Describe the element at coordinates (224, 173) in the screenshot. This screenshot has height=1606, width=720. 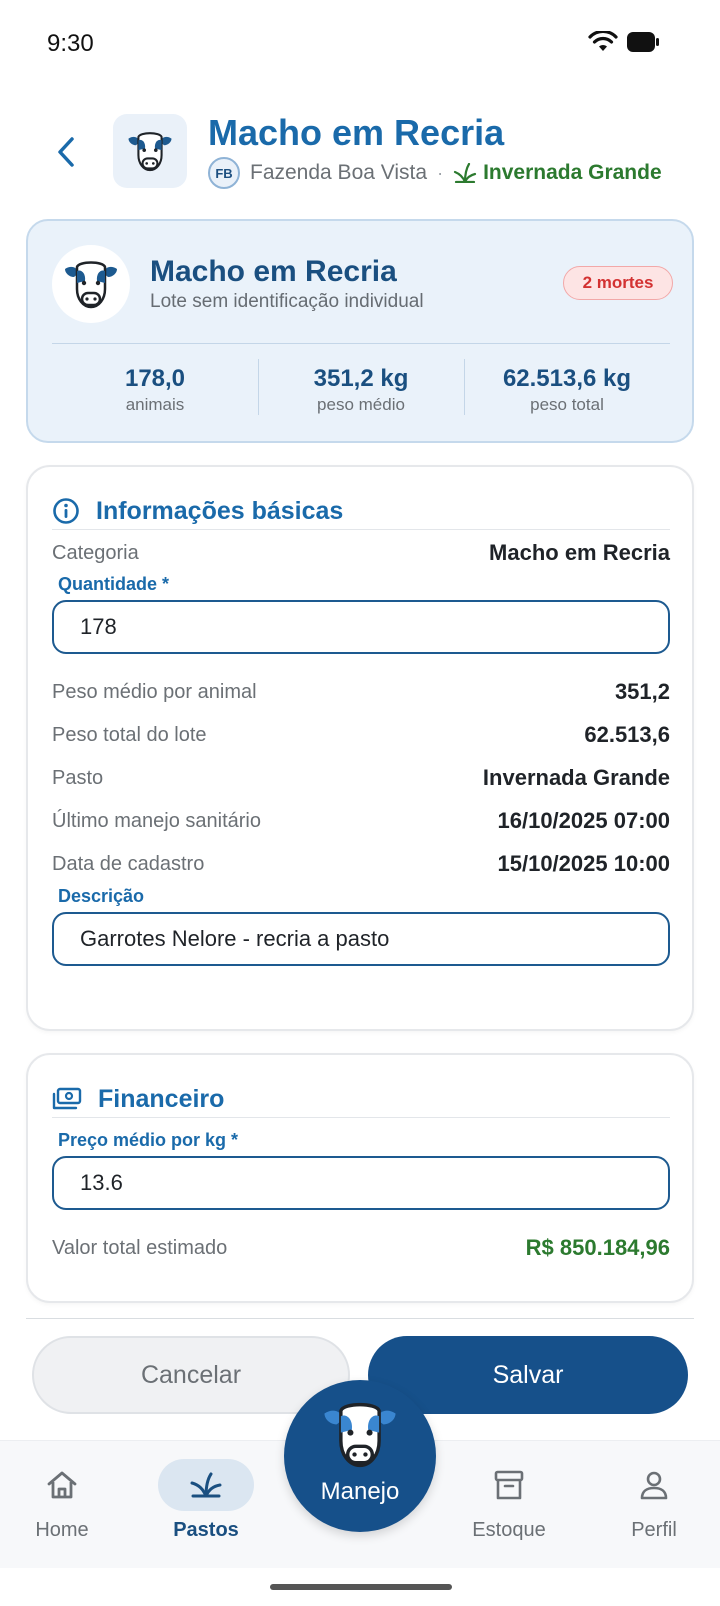
I see `farm-badge: FB` at that location.